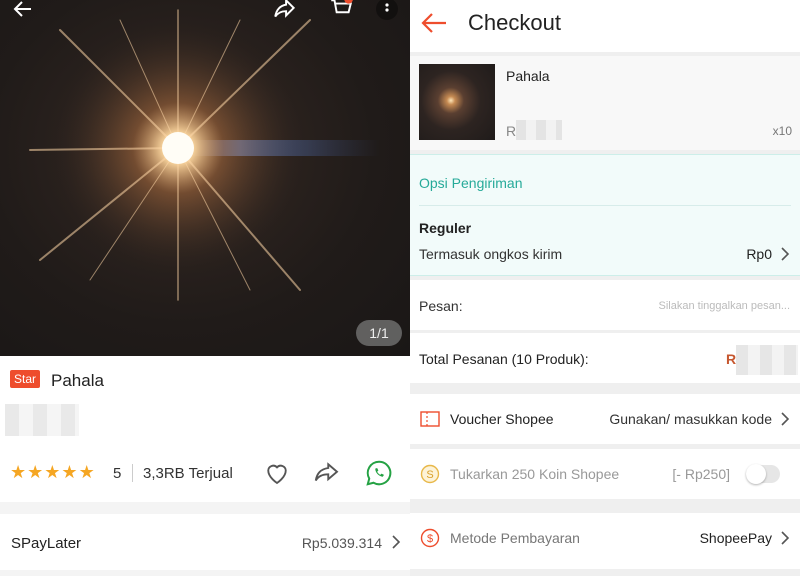 This screenshot has height=576, width=800. What do you see at coordinates (515, 538) in the screenshot?
I see `payment-label: Metode Pembayaran` at bounding box center [515, 538].